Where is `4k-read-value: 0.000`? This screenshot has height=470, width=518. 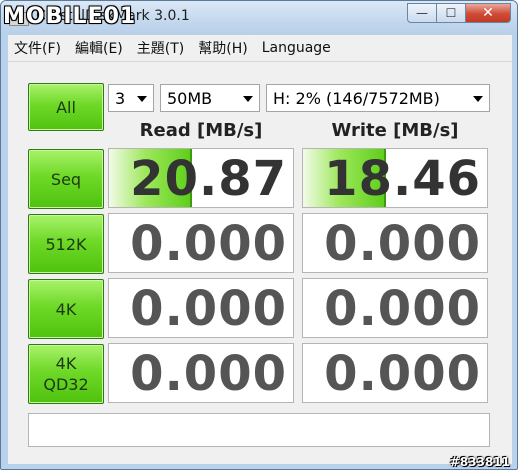
4k-read-value: 0.000 is located at coordinates (208, 309).